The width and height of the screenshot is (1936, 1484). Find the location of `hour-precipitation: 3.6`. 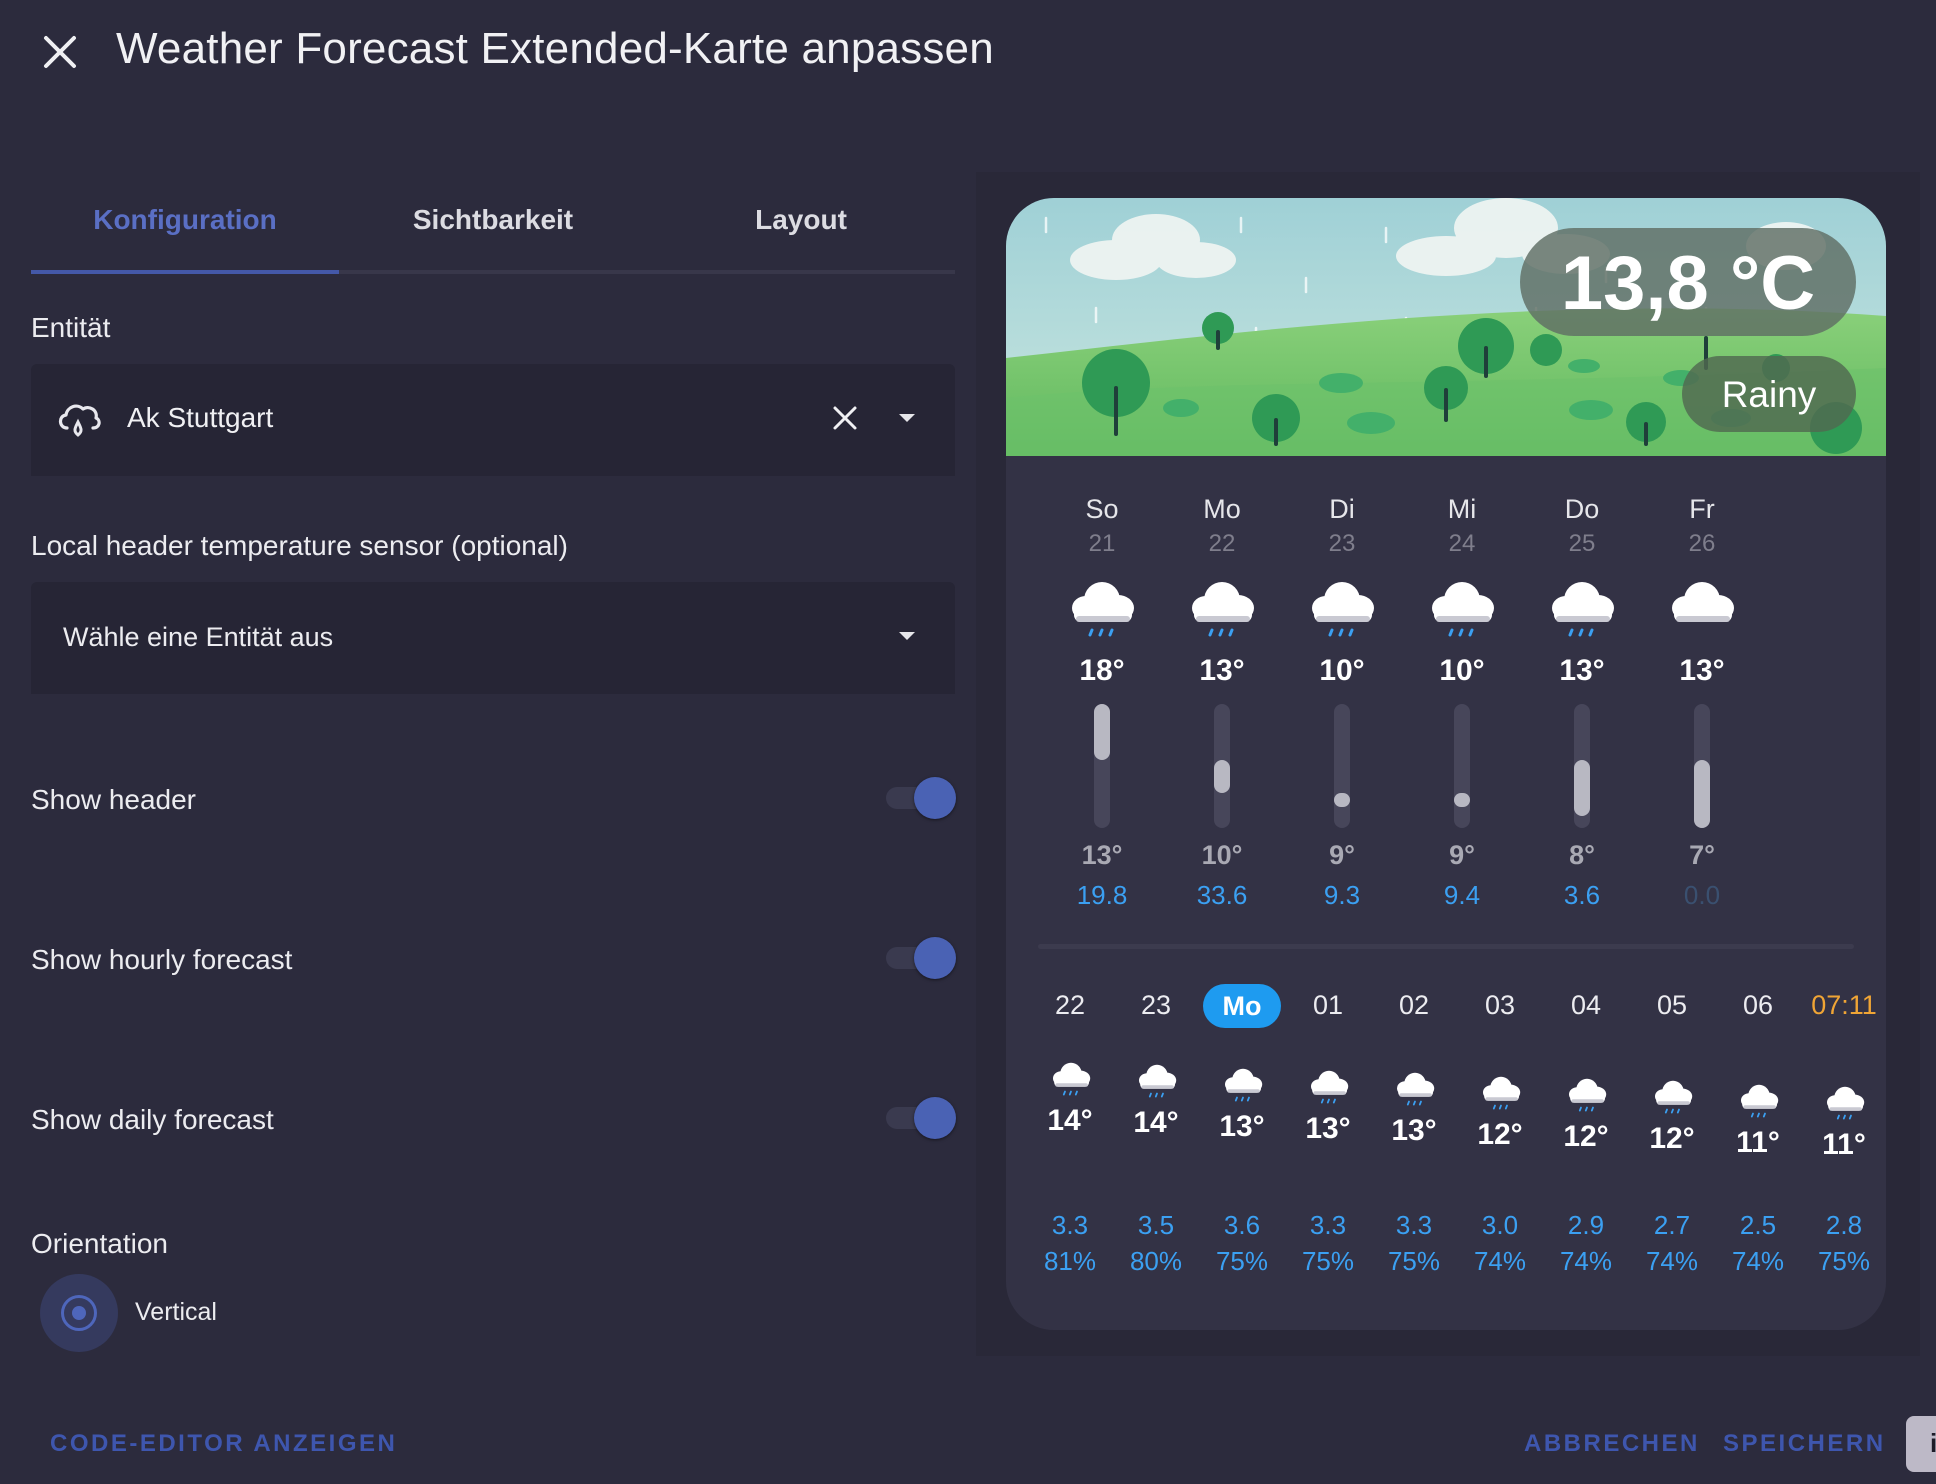

hour-precipitation: 3.6 is located at coordinates (1242, 1225).